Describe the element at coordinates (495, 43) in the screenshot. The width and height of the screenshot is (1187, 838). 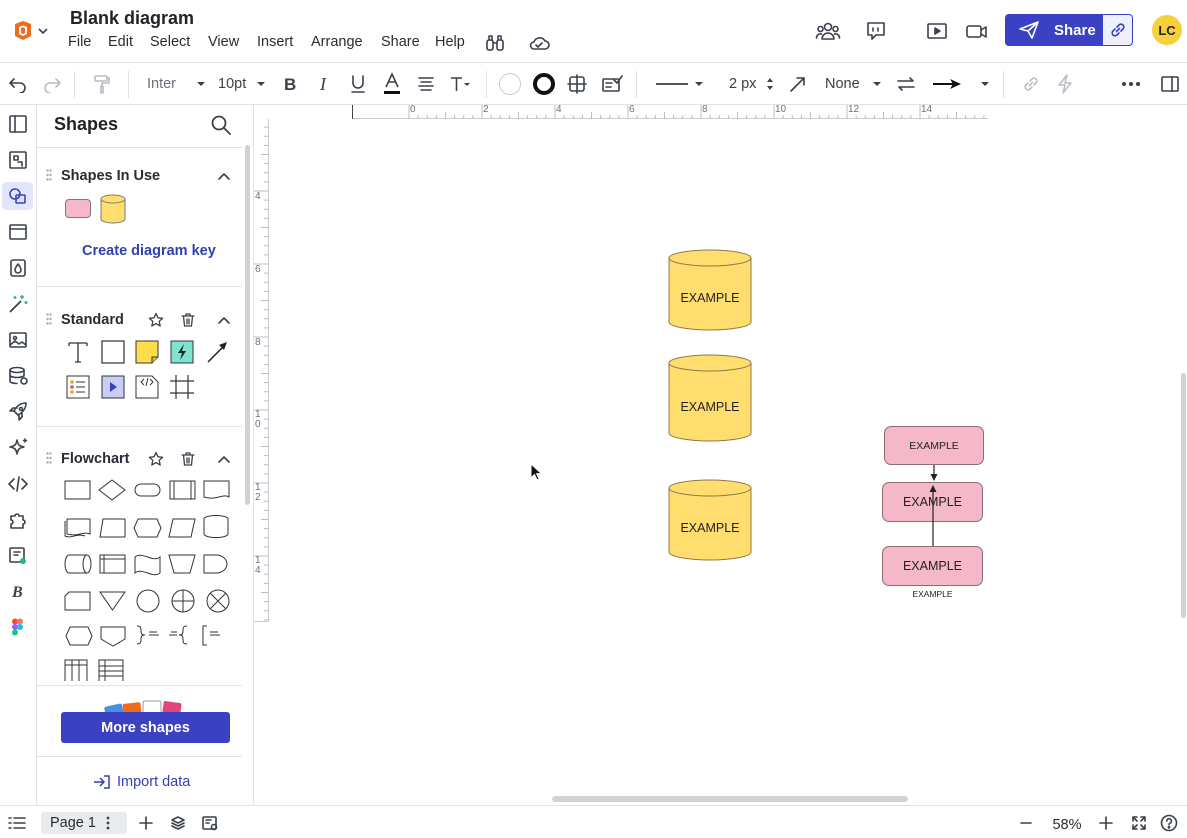
I see `find-button` at that location.